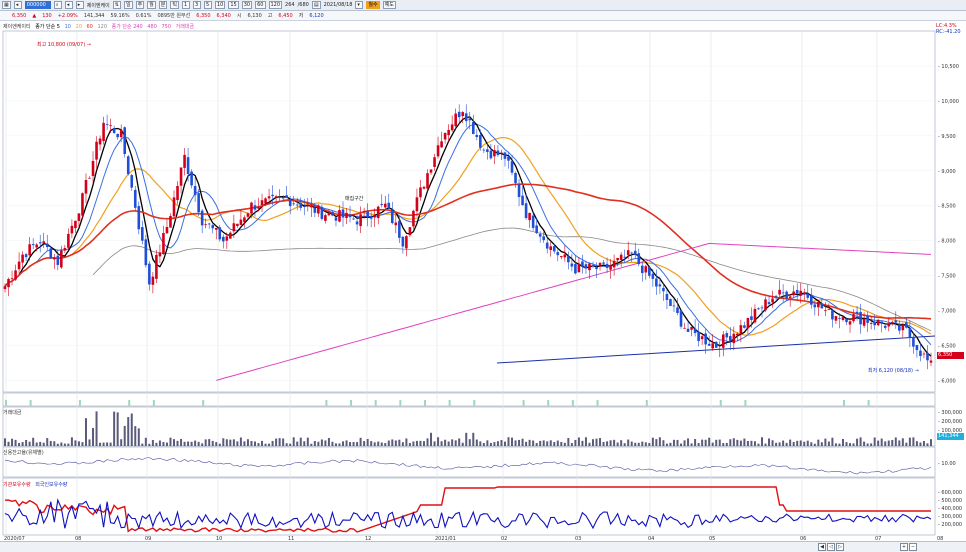 This screenshot has height=552, width=966. Describe the element at coordinates (822, 547) in the screenshot. I see `first-button: ◀` at that location.